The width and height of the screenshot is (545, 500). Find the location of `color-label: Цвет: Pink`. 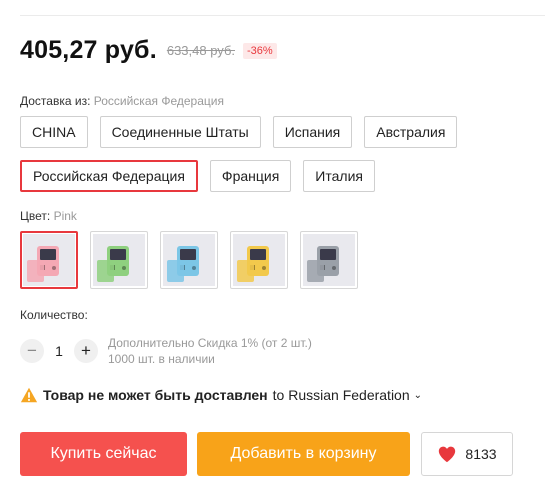

color-label: Цвет: Pink is located at coordinates (48, 216).